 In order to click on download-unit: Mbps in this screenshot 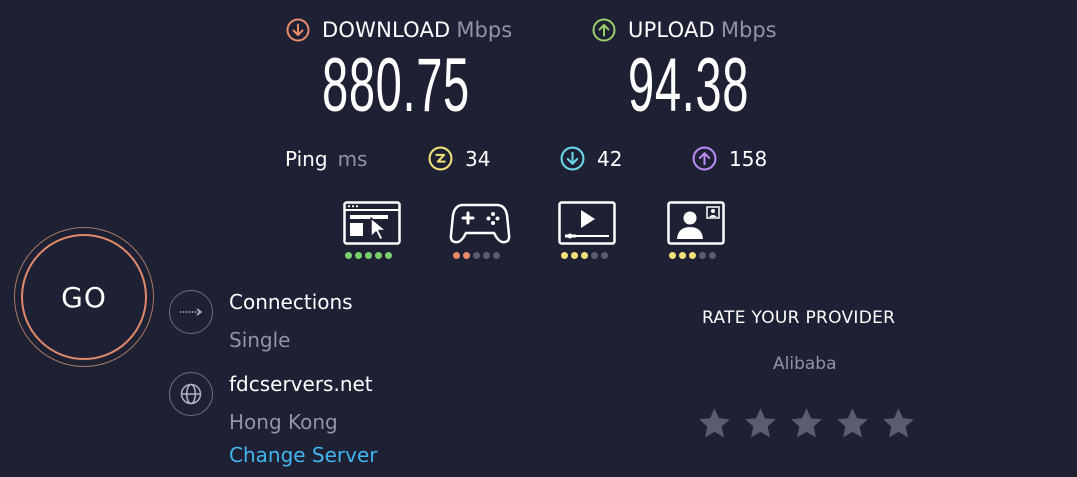, I will do `click(484, 30)`.